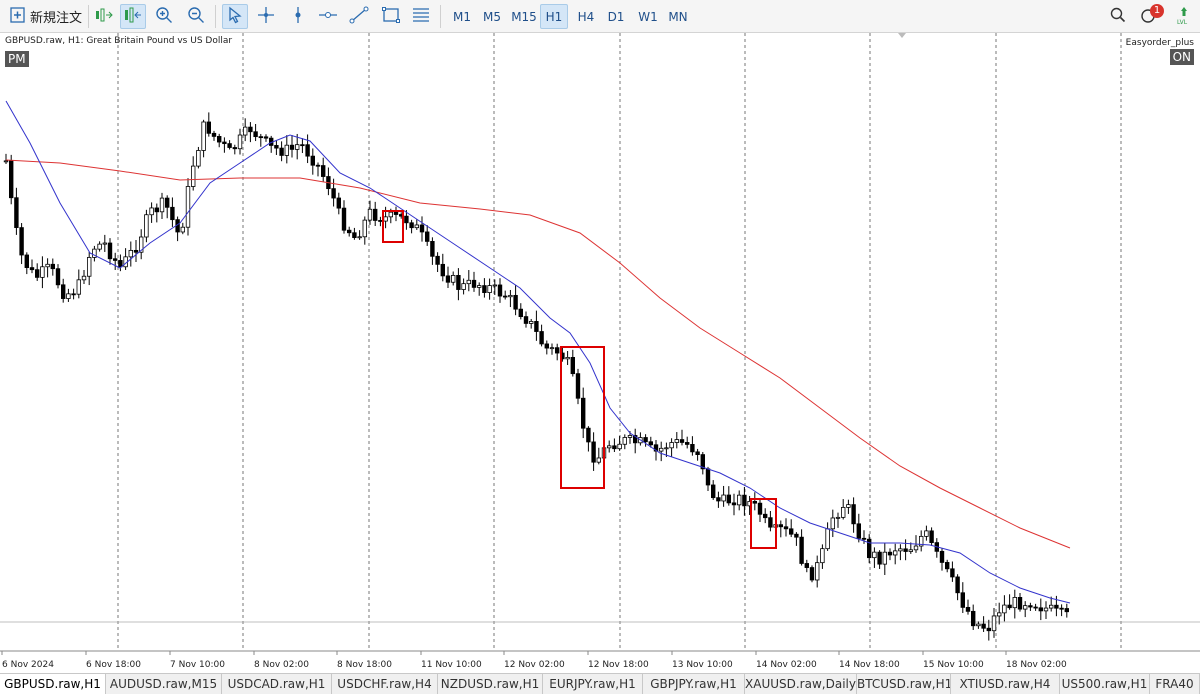 The image size is (1200, 694). Describe the element at coordinates (648, 16) in the screenshot. I see `timeframe-w1-button: W1` at that location.